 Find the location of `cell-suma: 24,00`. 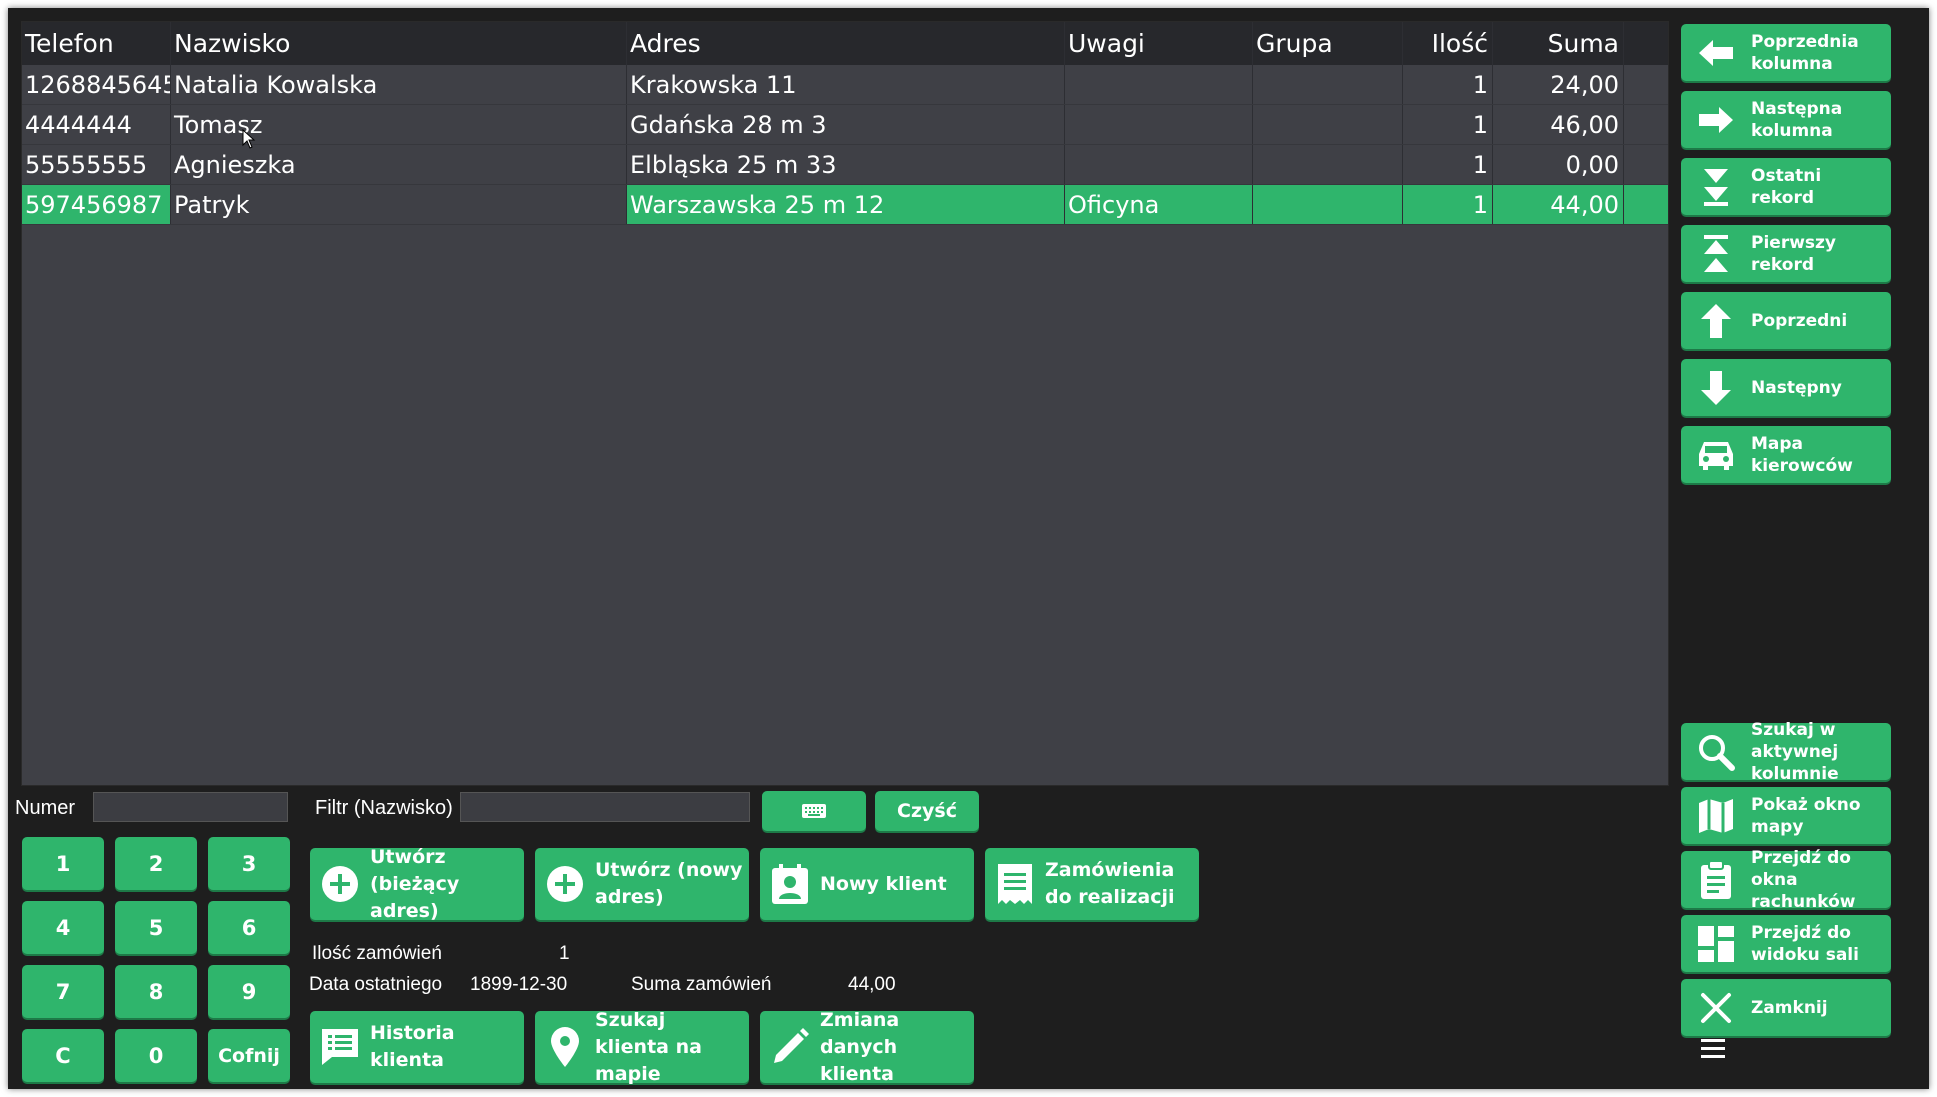

cell-suma: 24,00 is located at coordinates (1558, 84).